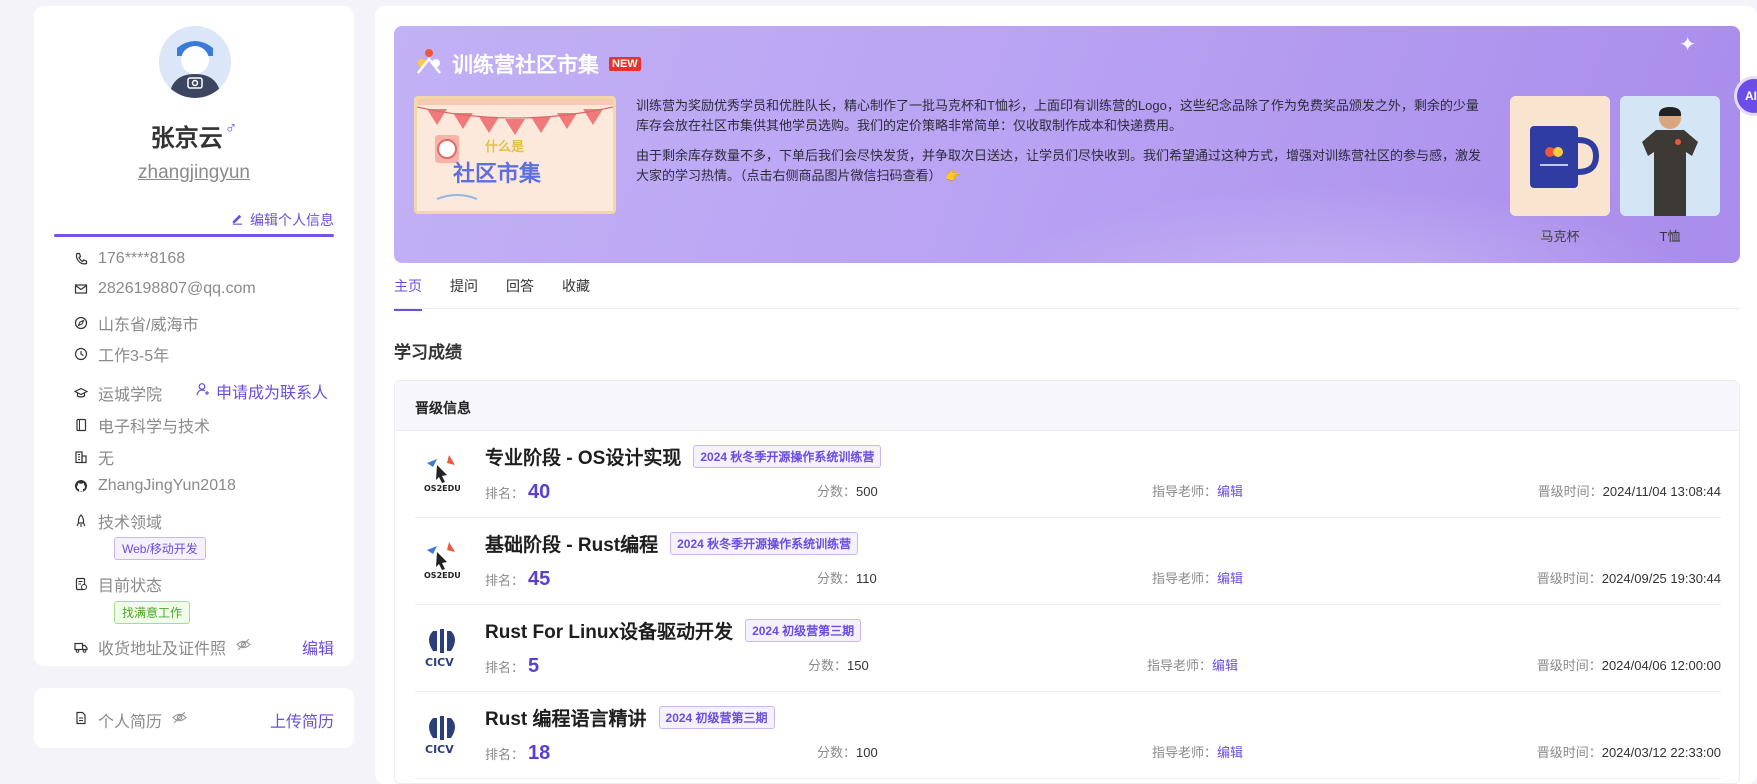 This screenshot has width=1757, height=784. Describe the element at coordinates (237, 220) in the screenshot. I see `pencil-icon` at that location.